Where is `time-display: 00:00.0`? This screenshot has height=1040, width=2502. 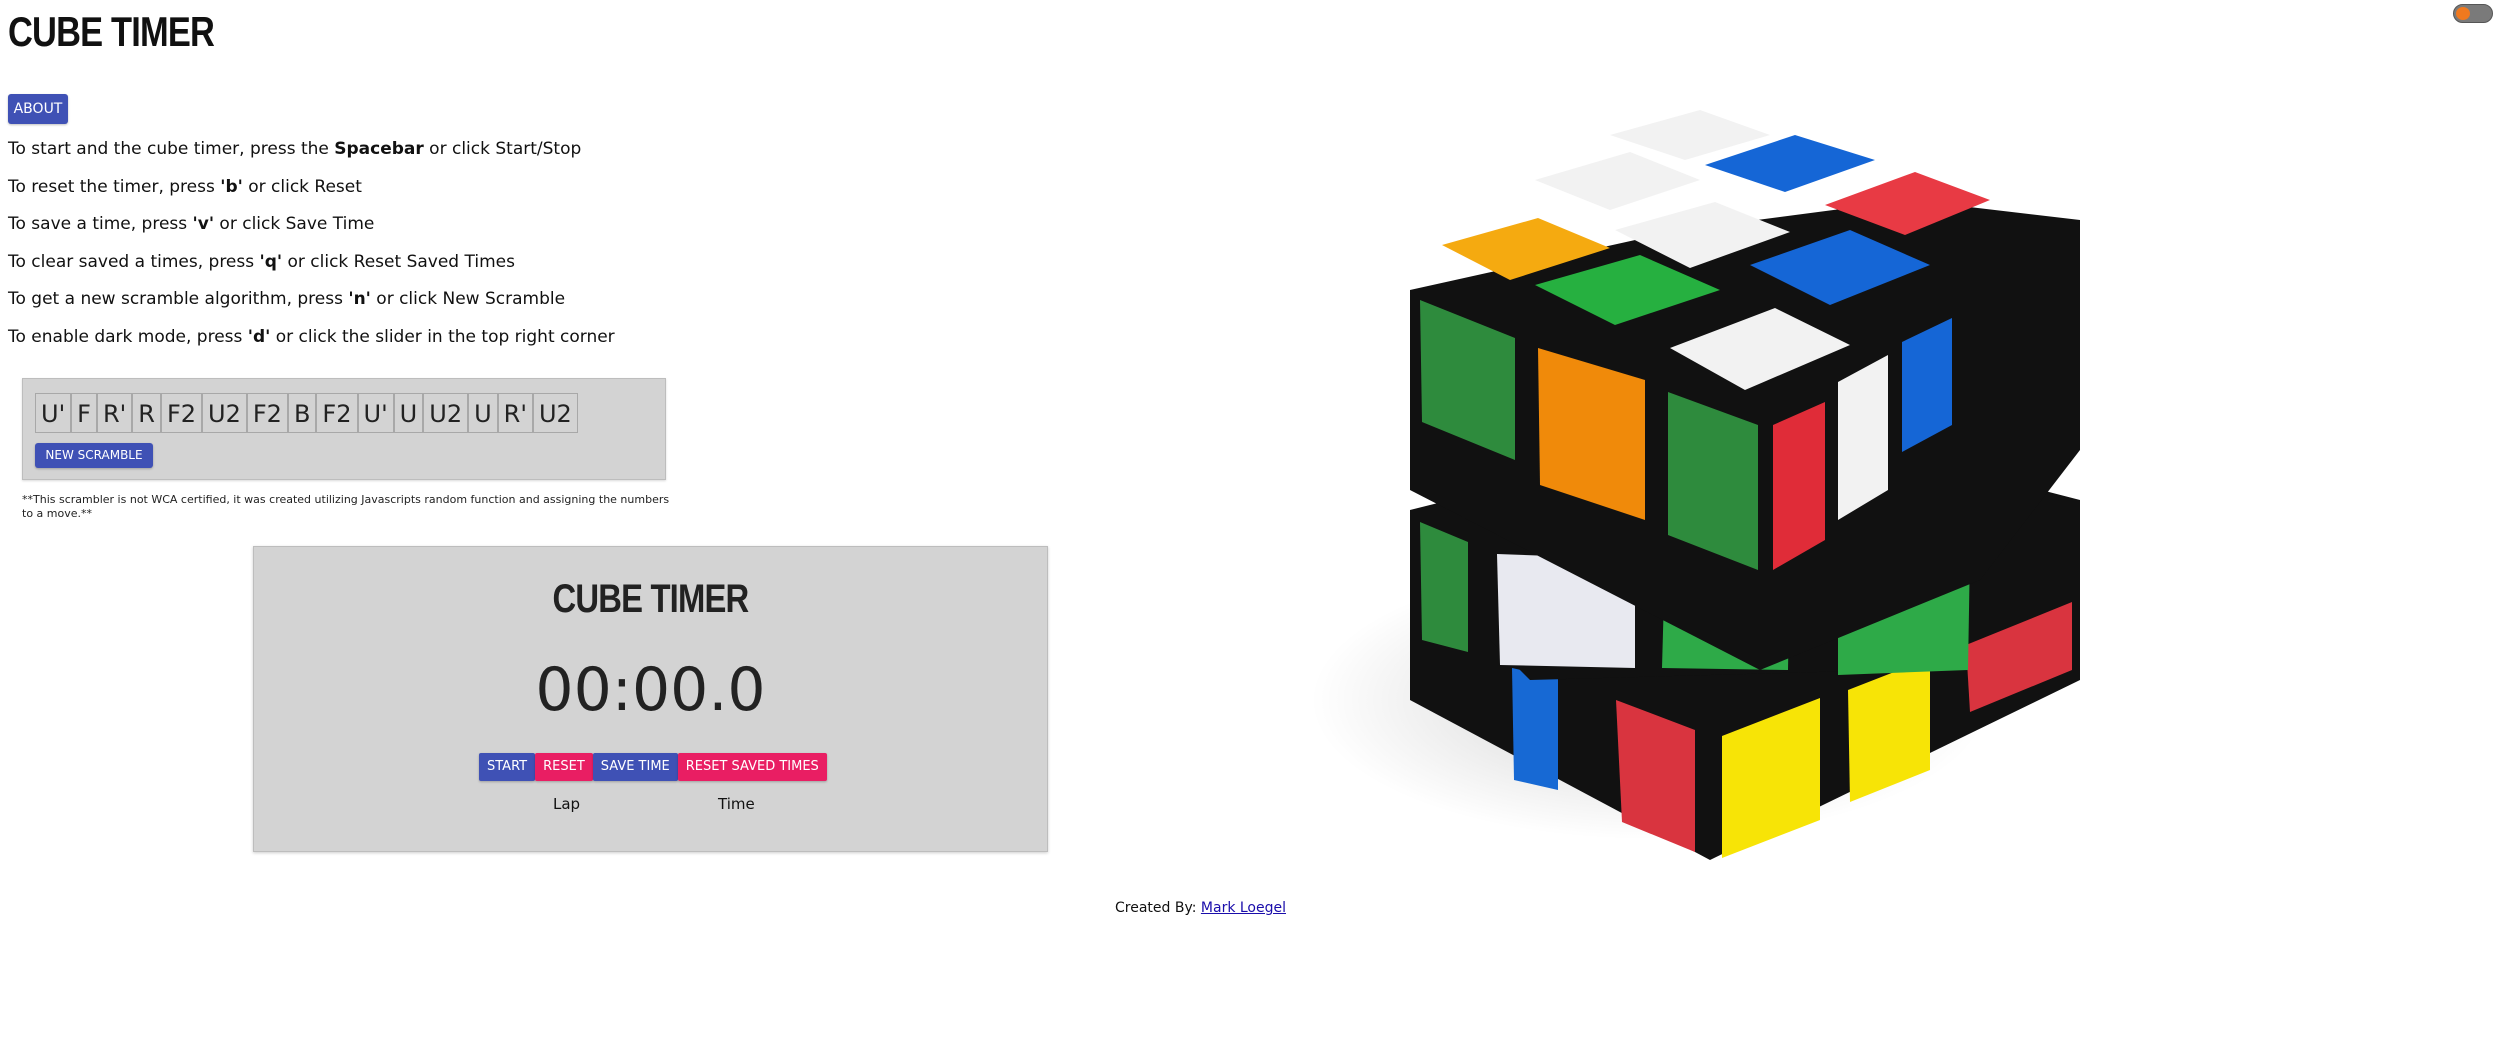 time-display: 00:00.0 is located at coordinates (650, 690).